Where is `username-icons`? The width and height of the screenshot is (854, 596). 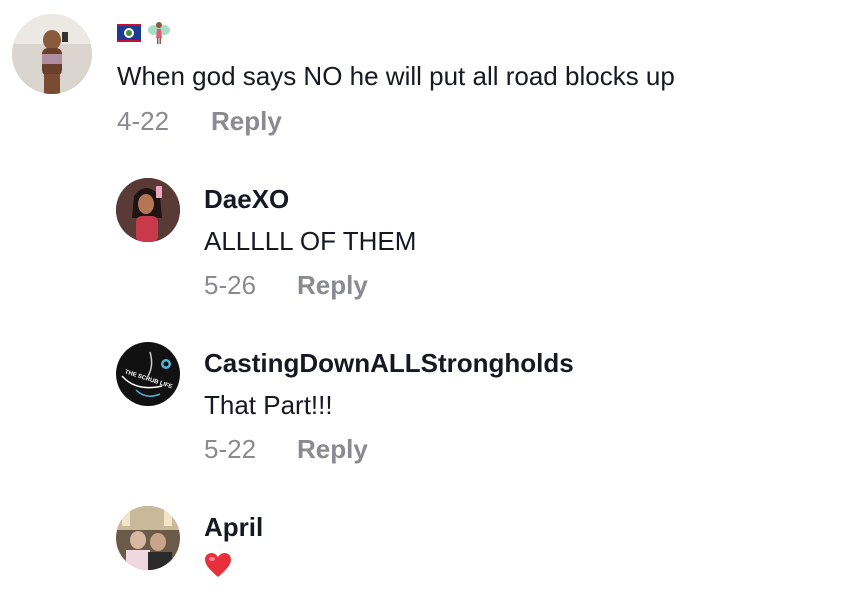
username-icons is located at coordinates (144, 35).